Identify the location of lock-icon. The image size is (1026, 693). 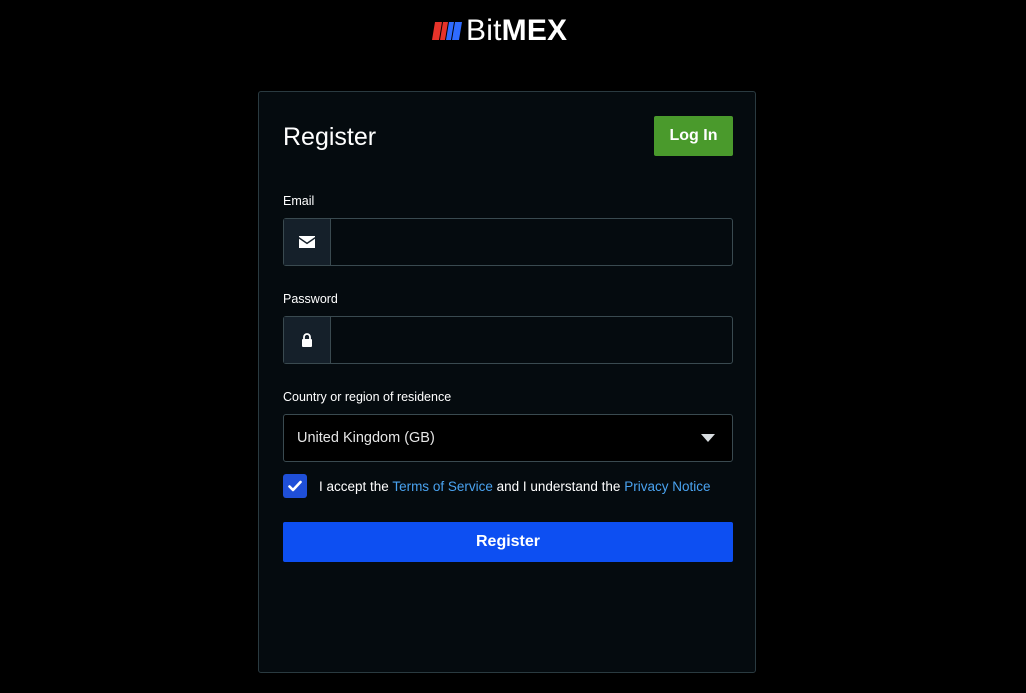
(307, 340).